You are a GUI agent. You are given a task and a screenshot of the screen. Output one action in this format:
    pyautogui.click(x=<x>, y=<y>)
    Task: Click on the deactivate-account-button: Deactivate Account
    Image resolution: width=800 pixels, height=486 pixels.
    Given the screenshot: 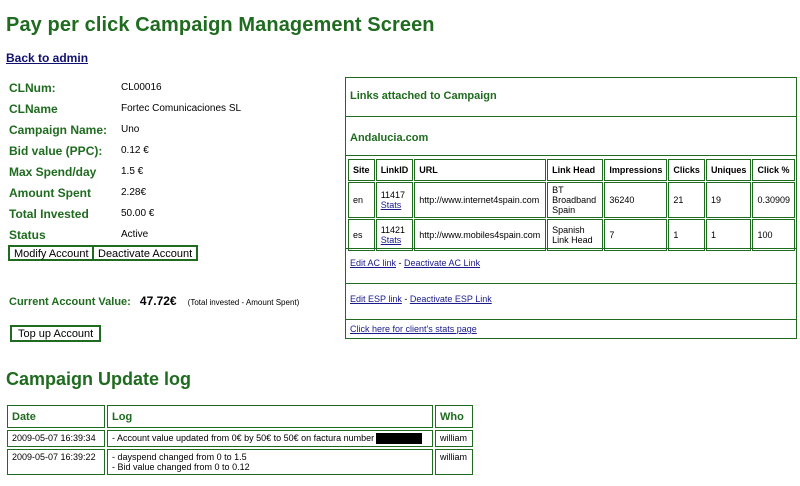 What is the action you would take?
    pyautogui.click(x=145, y=253)
    